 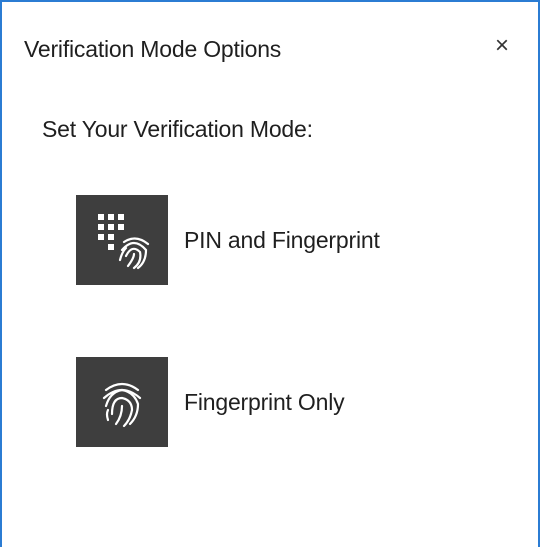 What do you see at coordinates (177, 129) in the screenshot?
I see `verification-mode-prompt: Set Your Verification Mode:` at bounding box center [177, 129].